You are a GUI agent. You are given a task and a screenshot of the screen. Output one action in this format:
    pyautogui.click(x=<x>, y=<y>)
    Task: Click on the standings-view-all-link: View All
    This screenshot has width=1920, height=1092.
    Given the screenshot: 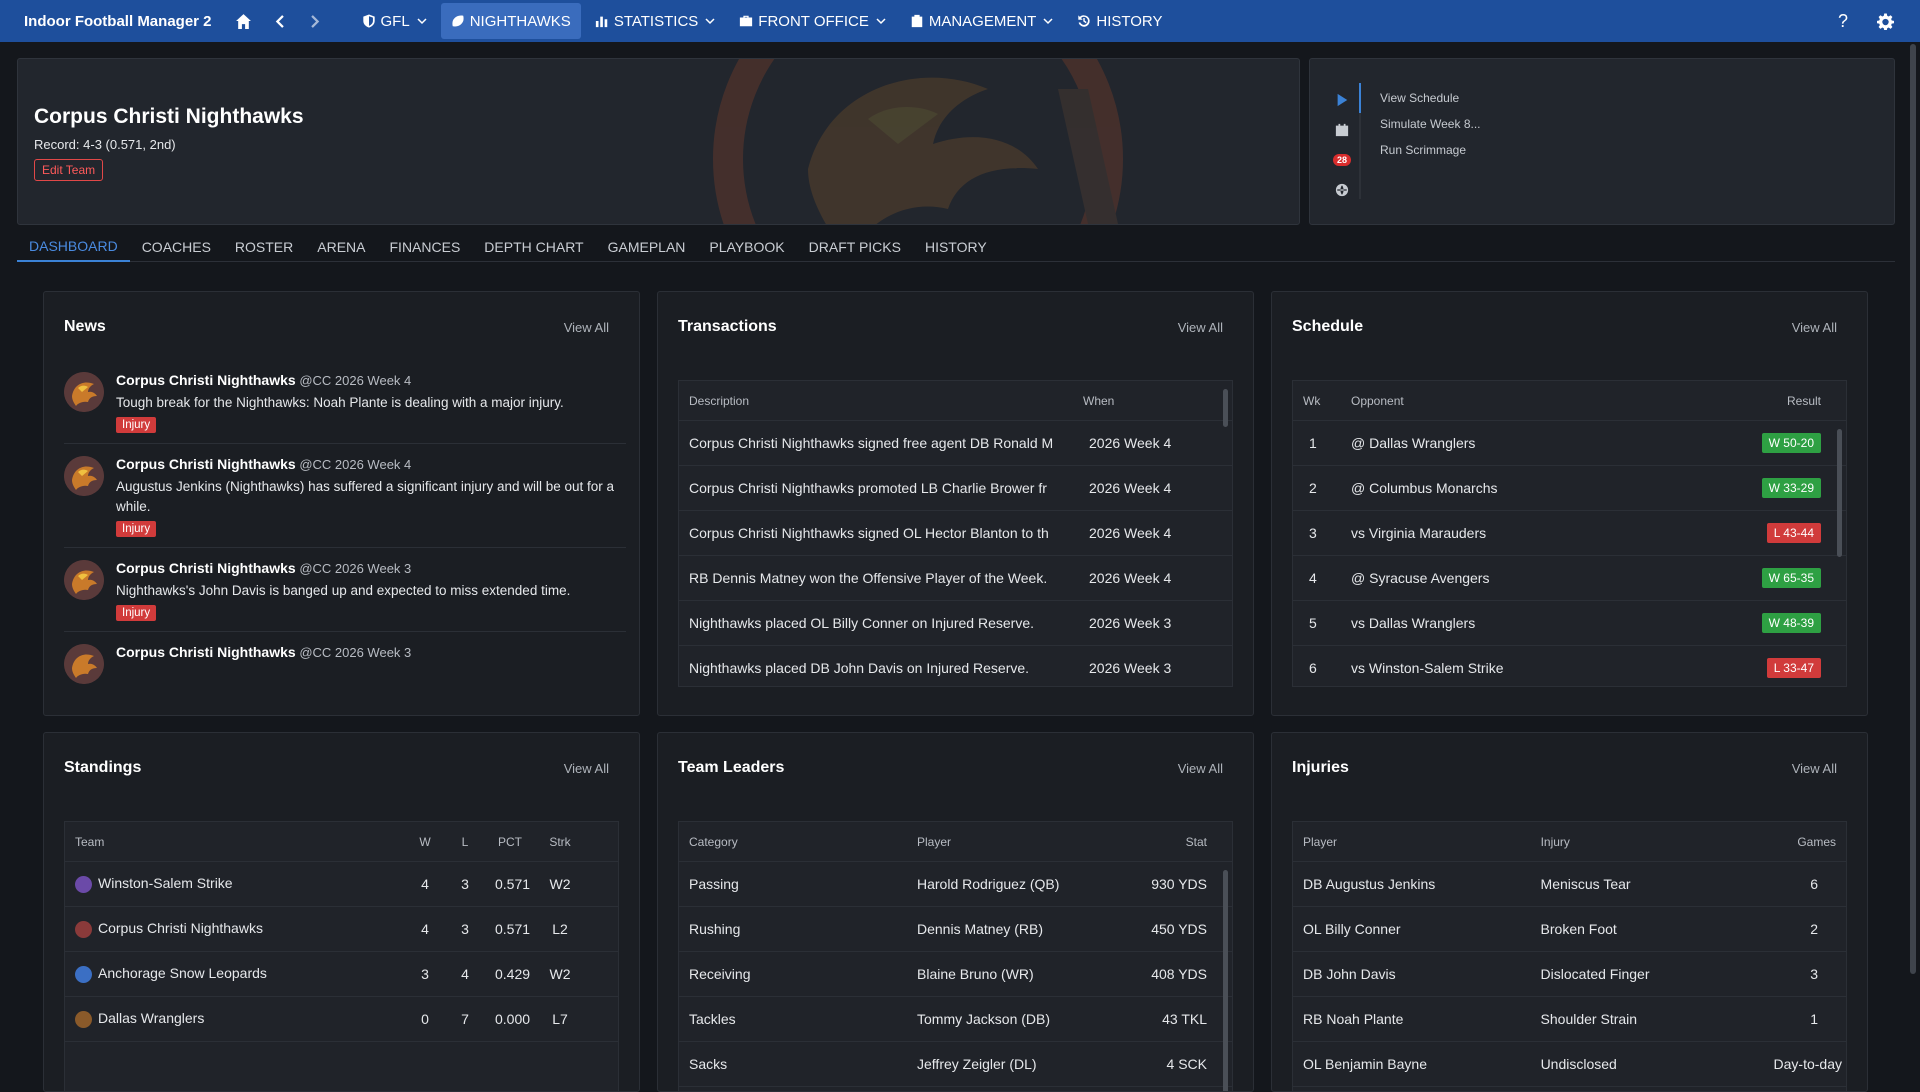 What is the action you would take?
    pyautogui.click(x=586, y=768)
    